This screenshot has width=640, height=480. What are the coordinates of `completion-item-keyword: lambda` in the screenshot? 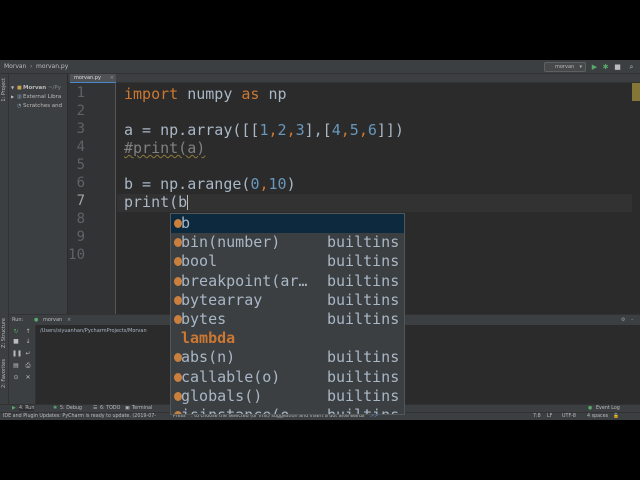 It's located at (287, 338).